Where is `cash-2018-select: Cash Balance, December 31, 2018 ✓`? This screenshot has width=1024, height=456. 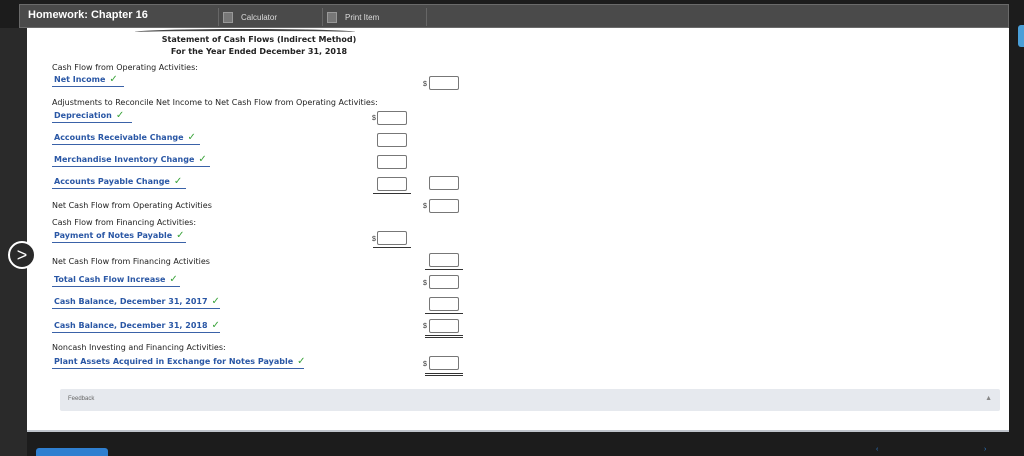
cash-2018-select: Cash Balance, December 31, 2018 ✓ is located at coordinates (136, 326).